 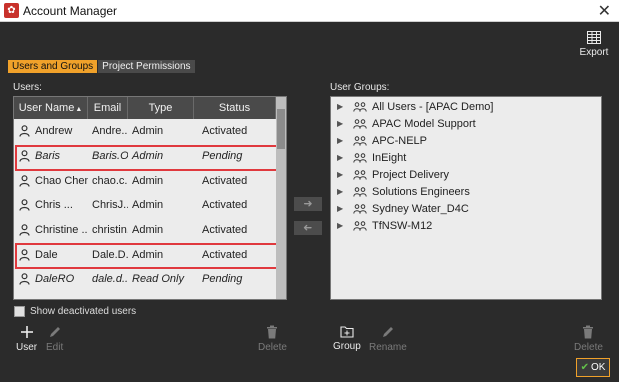 I want to click on table-row: Baris Baris.O... Admin Pending, so click(x=150, y=157).